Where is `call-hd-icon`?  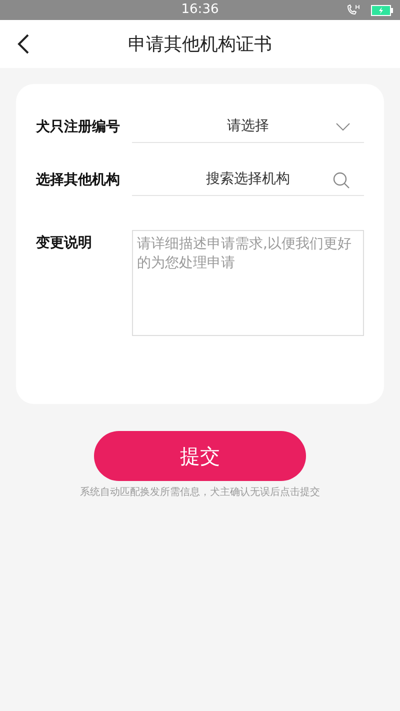 call-hd-icon is located at coordinates (354, 10).